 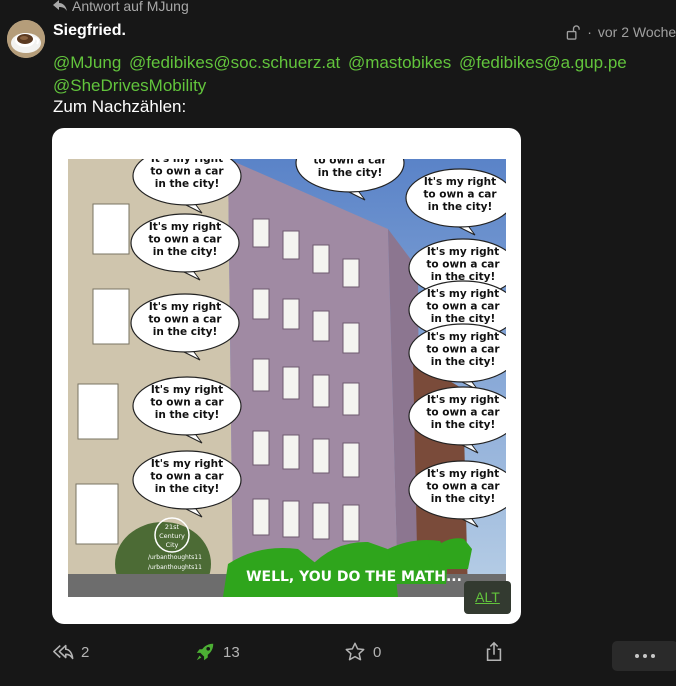 I want to click on reply-arrow-icon, so click(x=60, y=5).